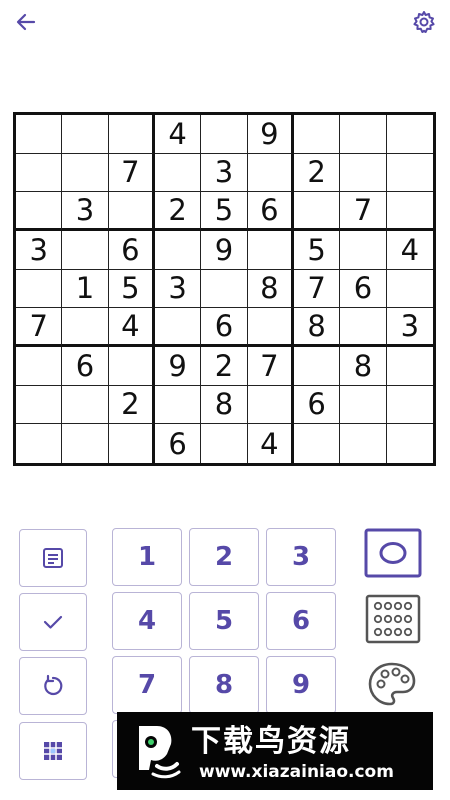 Image resolution: width=450 pixels, height=800 pixels. What do you see at coordinates (85, 289) in the screenshot?
I see `sudoku-cell: 1` at bounding box center [85, 289].